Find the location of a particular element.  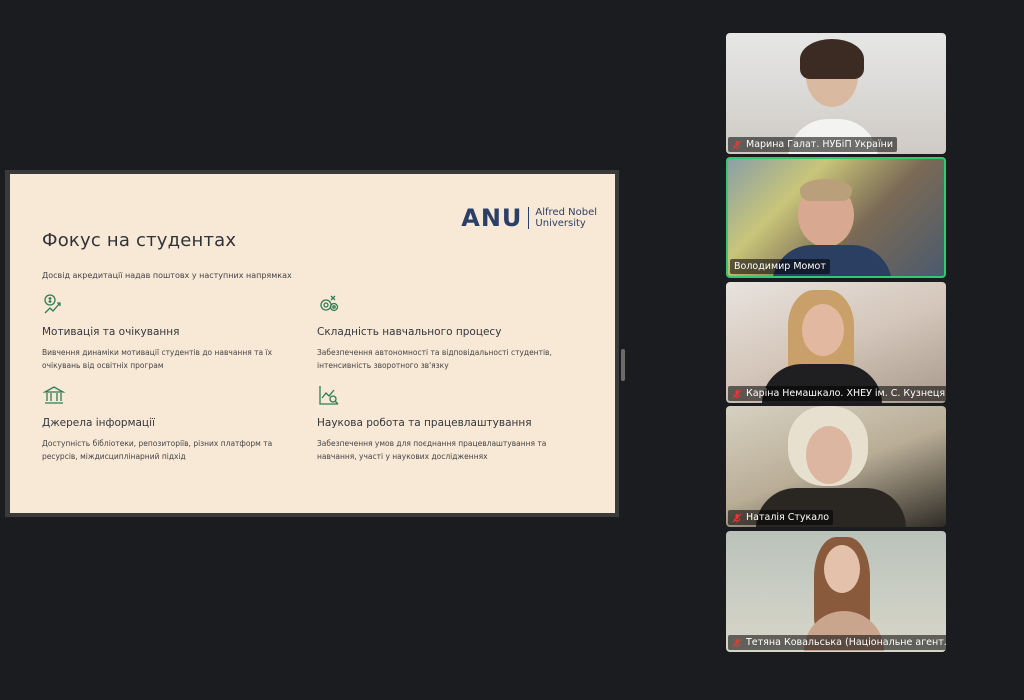

participant-tile: Наталія Стукало is located at coordinates (836, 466).